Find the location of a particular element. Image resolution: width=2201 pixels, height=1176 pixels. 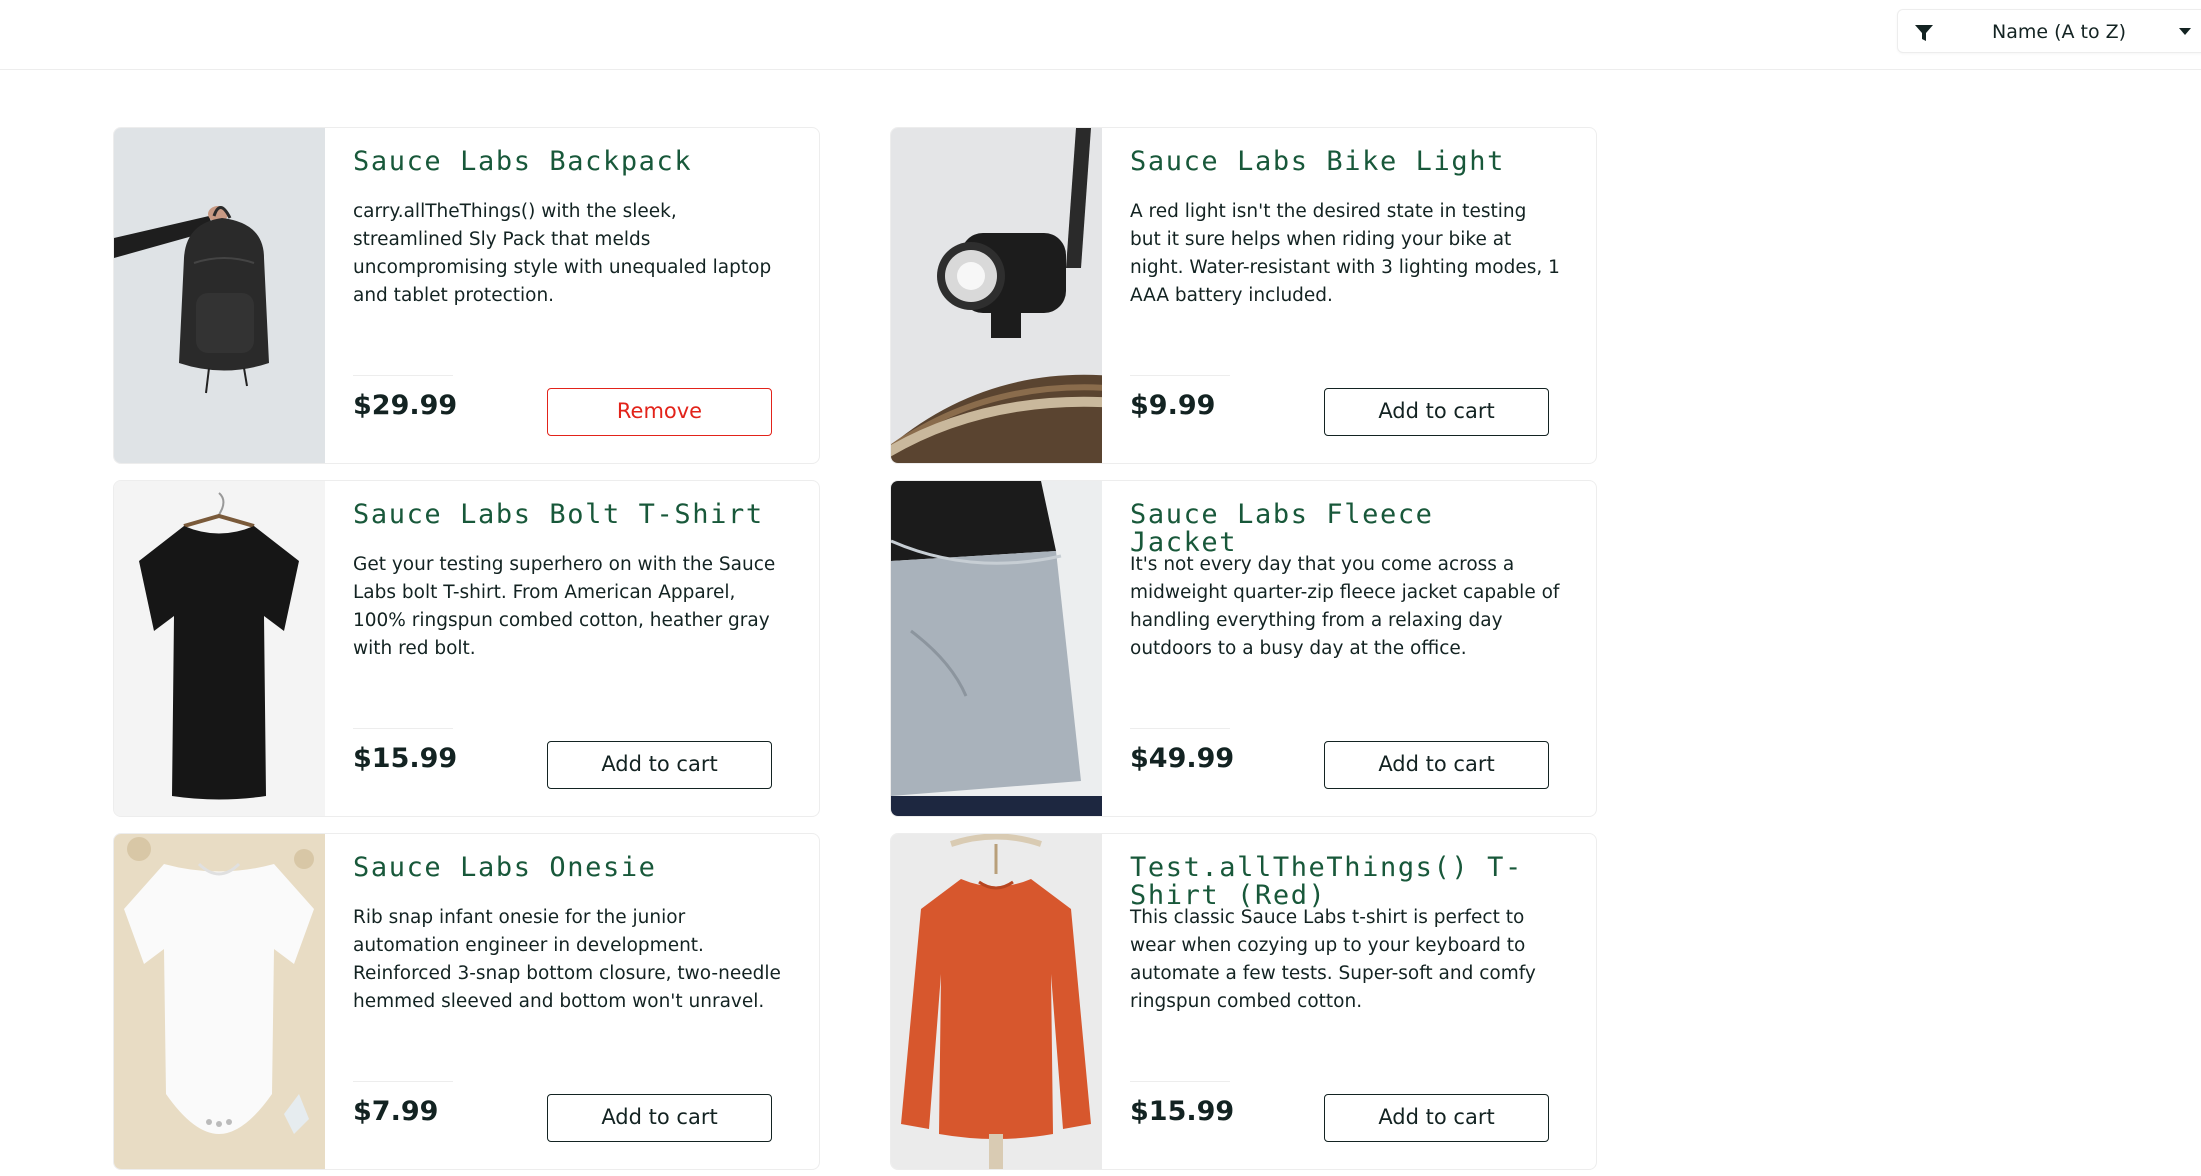

header-bar: Name (A to Z) is located at coordinates (1100, 35).